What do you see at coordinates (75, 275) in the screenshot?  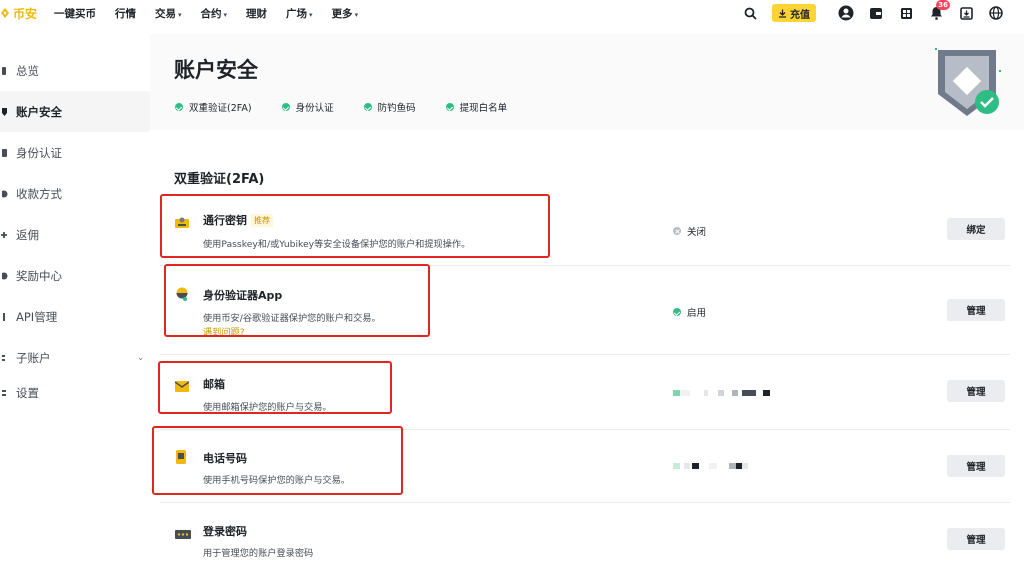 I see `sidebar-item-rewards: 奖励中心` at bounding box center [75, 275].